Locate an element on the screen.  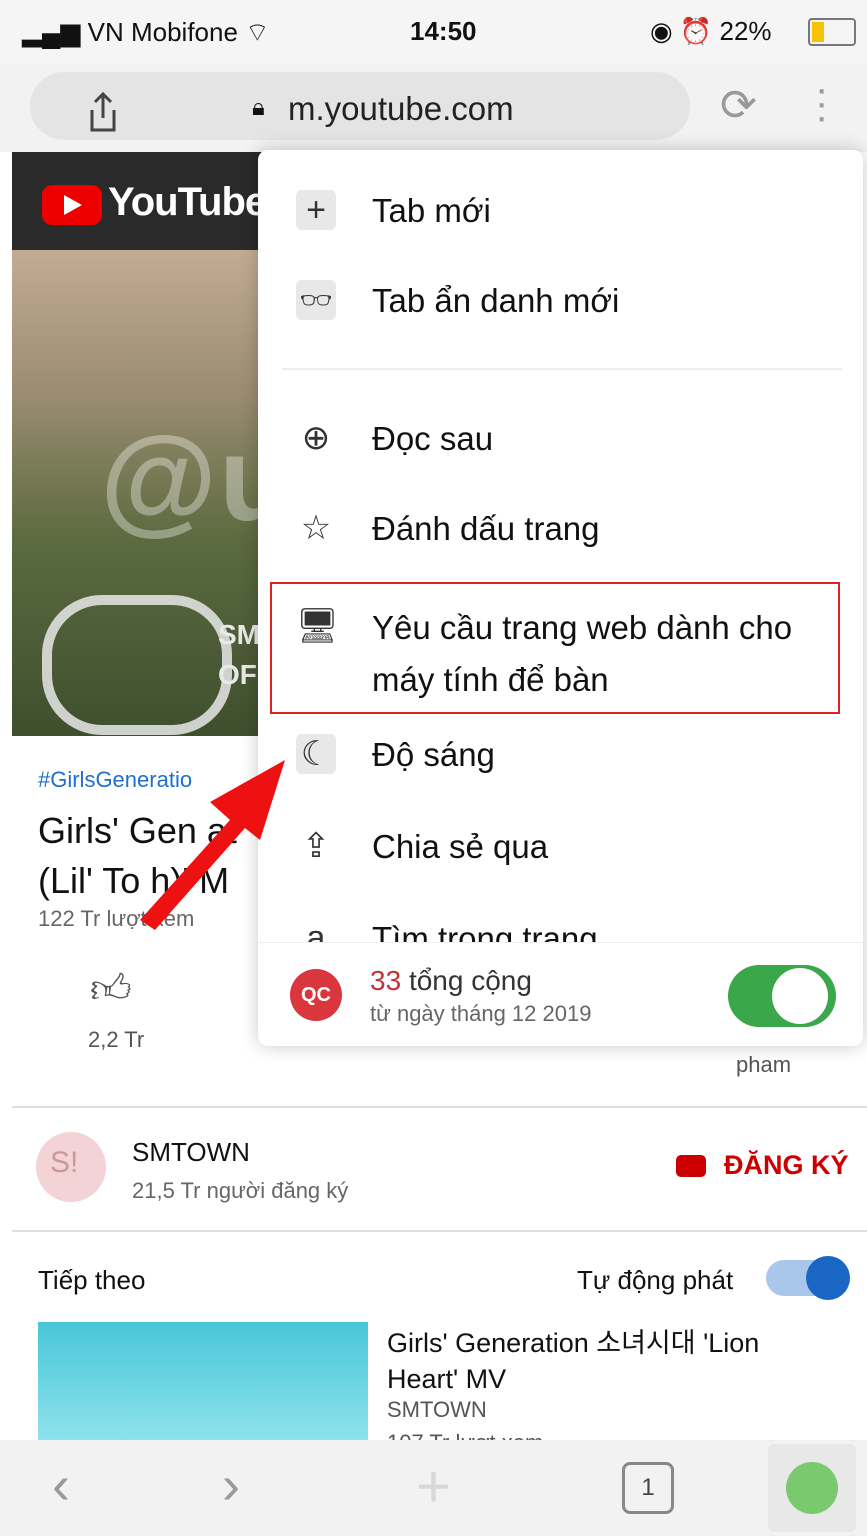
up-next-label: Tiếp theo is located at coordinates (92, 1280).